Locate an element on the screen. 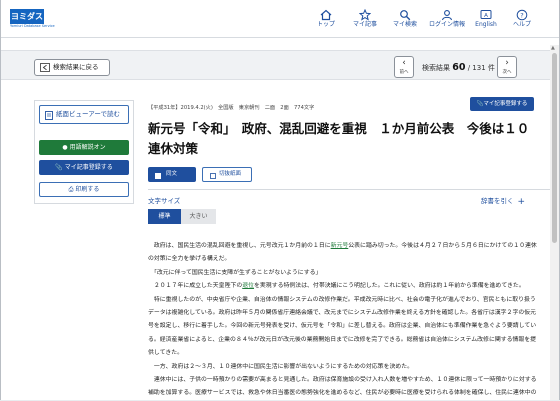 The width and height of the screenshot is (560, 401). nav-english: A English is located at coordinates (486, 20).